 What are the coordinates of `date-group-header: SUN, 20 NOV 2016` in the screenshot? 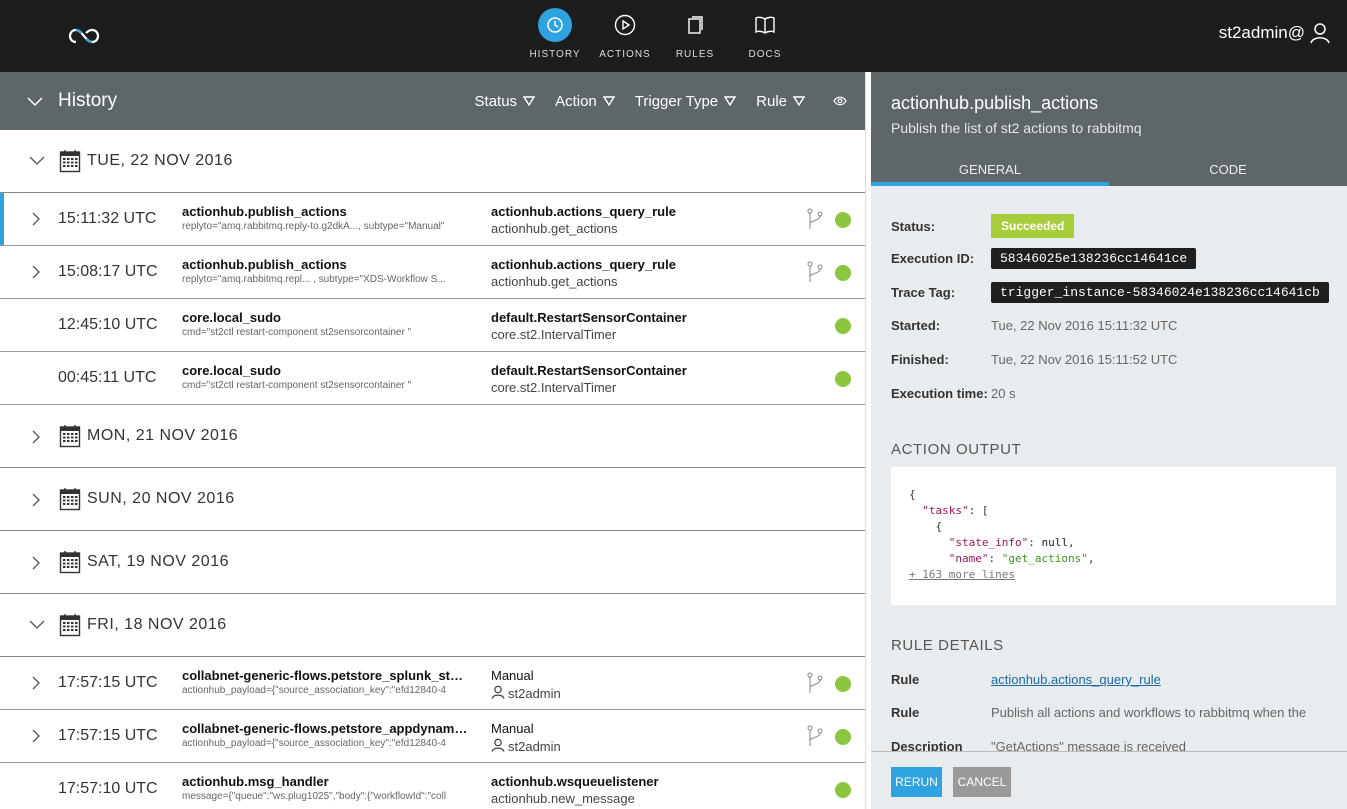 It's located at (432, 499).